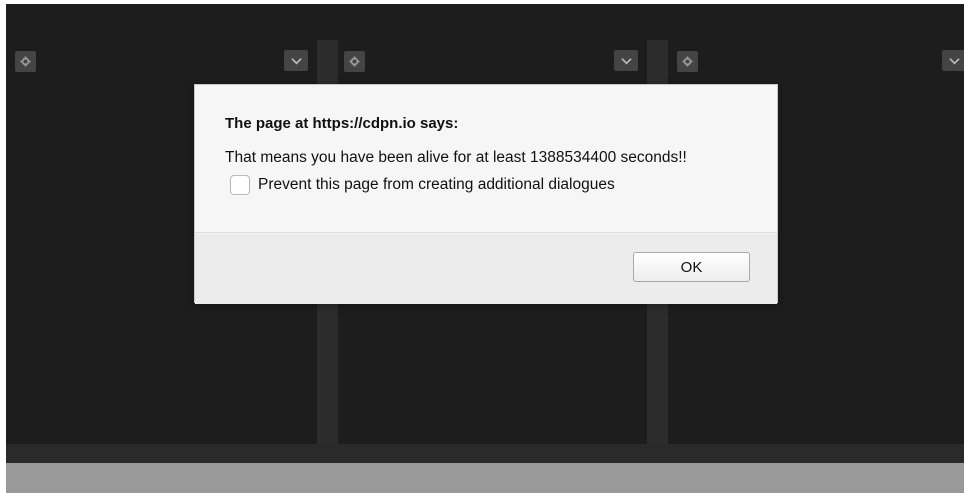  I want to click on pane-2-settings-button, so click(354, 61).